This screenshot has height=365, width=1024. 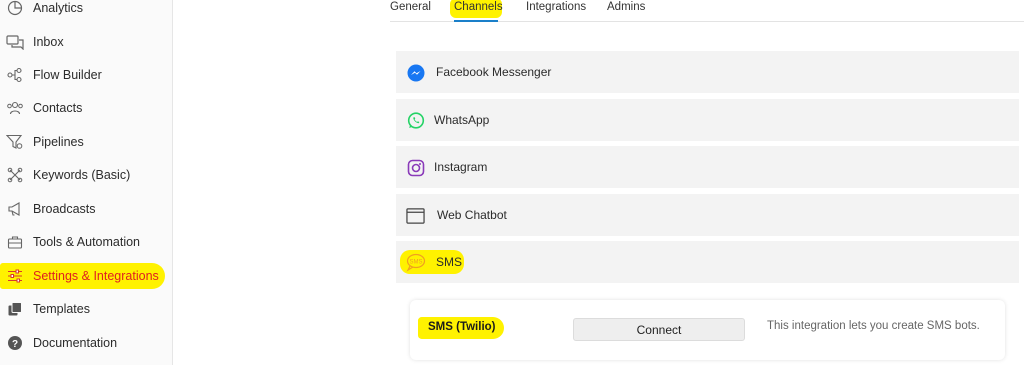 I want to click on browser-window-icon, so click(x=415, y=215).